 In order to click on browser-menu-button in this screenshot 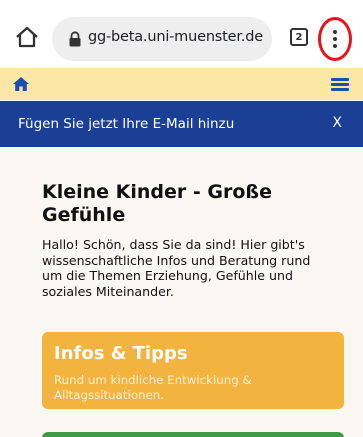, I will do `click(335, 39)`.